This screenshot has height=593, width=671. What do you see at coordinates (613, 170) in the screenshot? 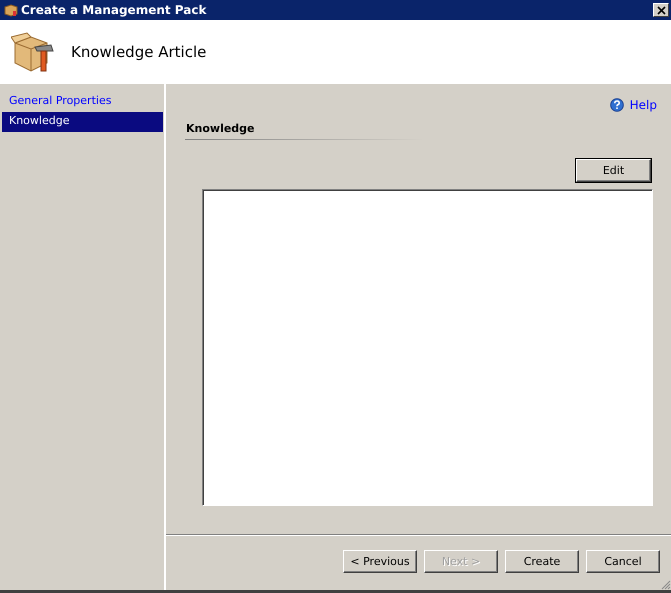
I see `edit-button: Edit` at bounding box center [613, 170].